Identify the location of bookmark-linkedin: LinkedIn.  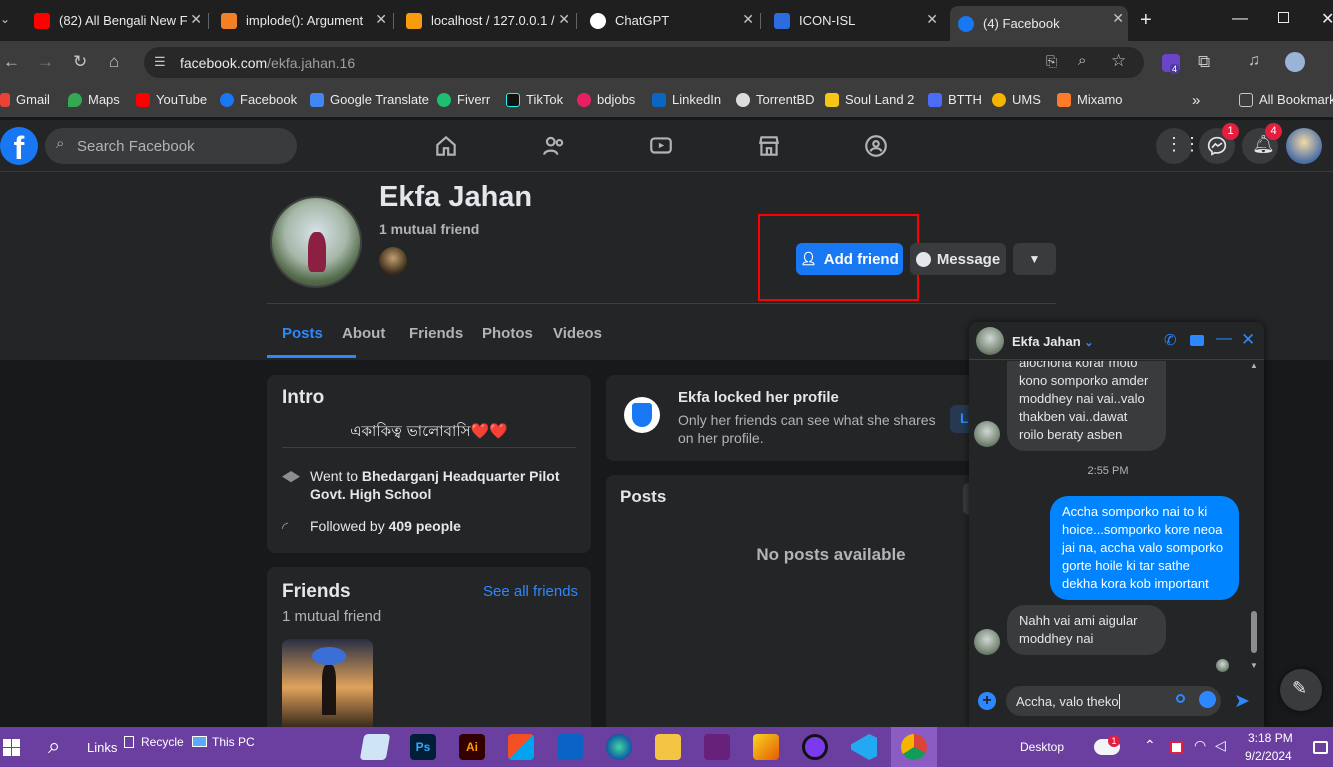
(686, 99).